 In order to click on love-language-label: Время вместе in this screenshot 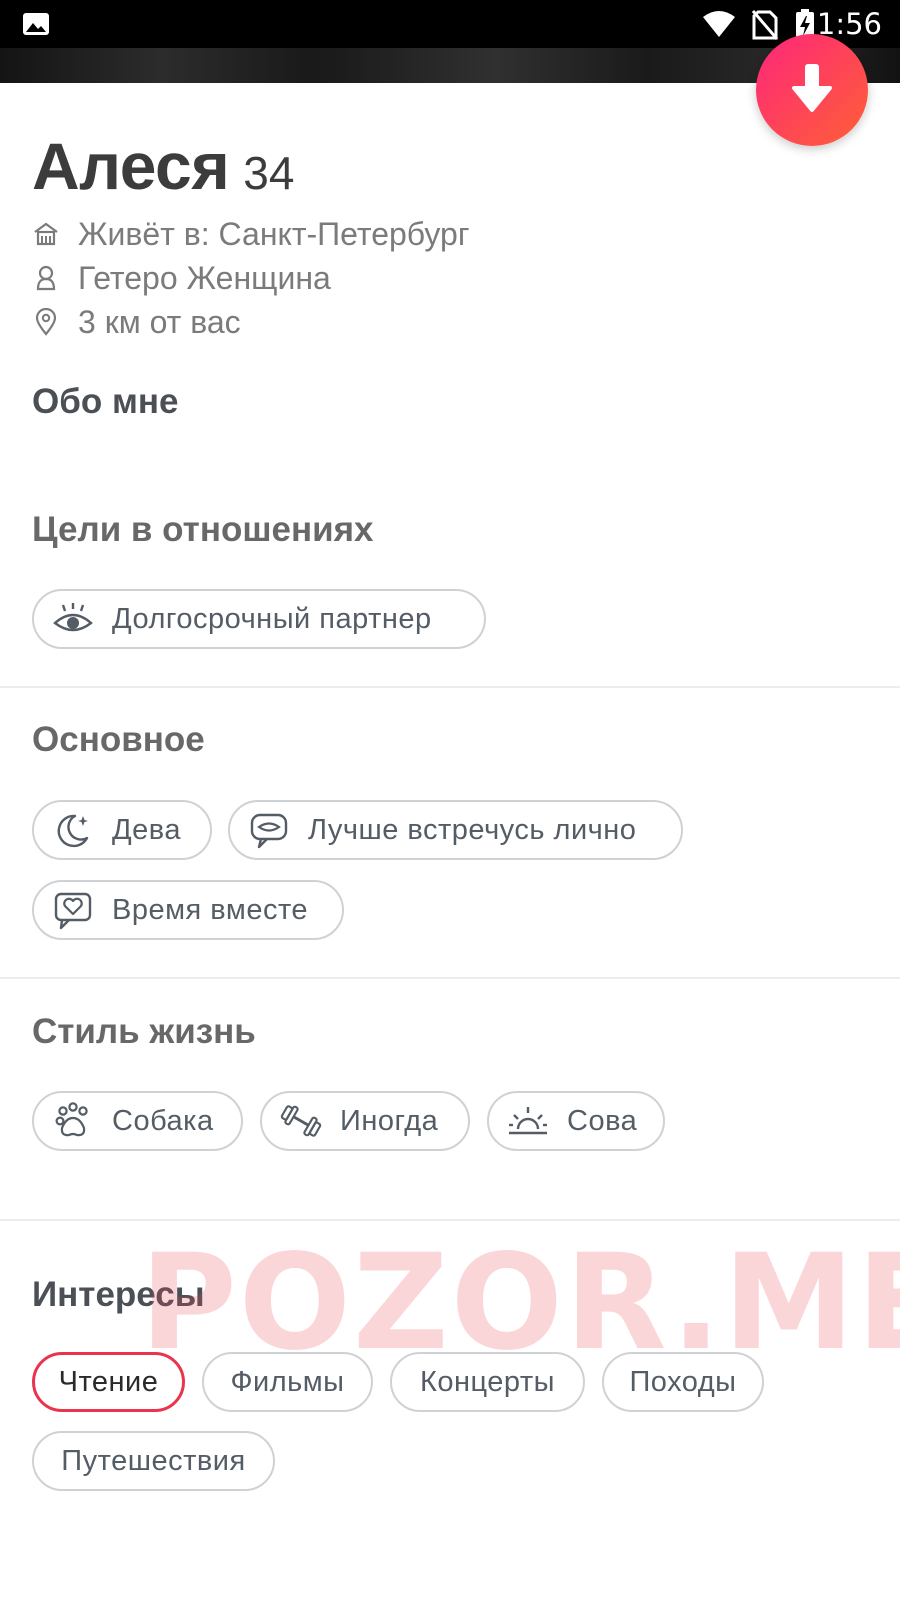, I will do `click(210, 909)`.